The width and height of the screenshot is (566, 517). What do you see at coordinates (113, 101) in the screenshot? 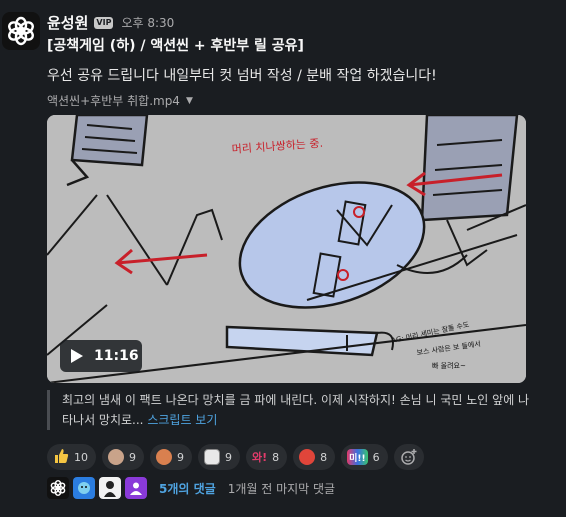
I see `attachment-filename: 액션씬+후반부 취합.mp4` at bounding box center [113, 101].